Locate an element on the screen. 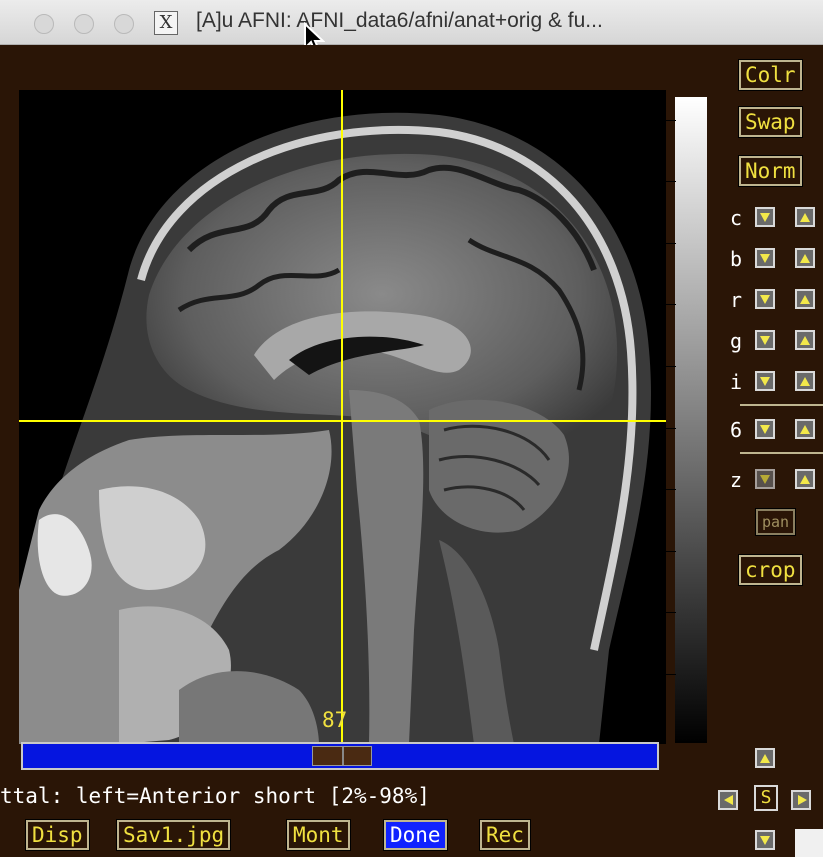 Image resolution: width=823 pixels, height=857 pixels. zoom-label: z is located at coordinates (736, 480).